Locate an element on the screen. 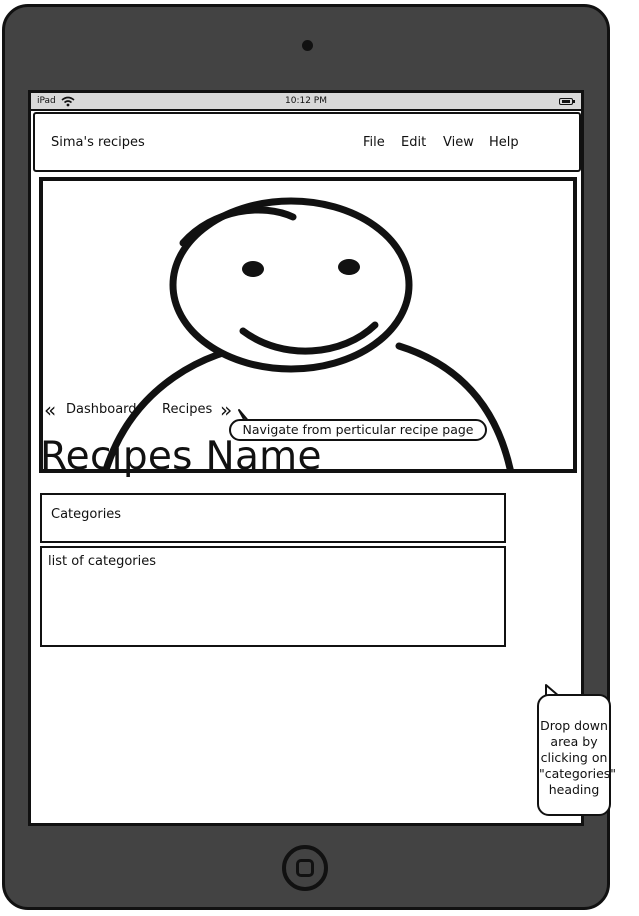  categories-list-text: list of categories is located at coordinates (102, 561).